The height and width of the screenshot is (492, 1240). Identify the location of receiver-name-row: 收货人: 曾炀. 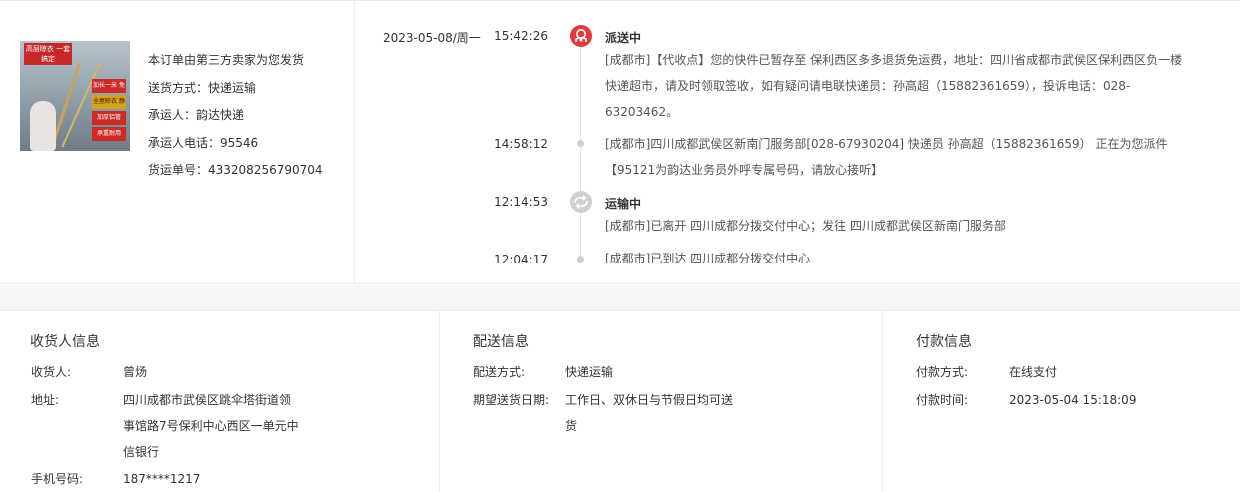
(231, 372).